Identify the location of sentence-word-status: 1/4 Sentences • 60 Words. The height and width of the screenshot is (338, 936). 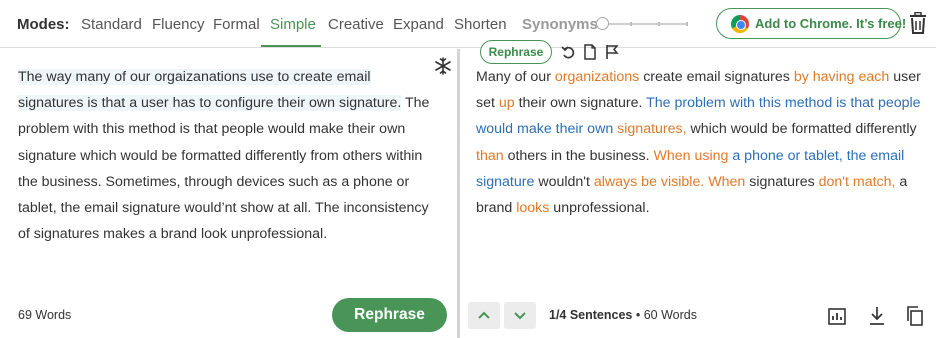
(623, 315).